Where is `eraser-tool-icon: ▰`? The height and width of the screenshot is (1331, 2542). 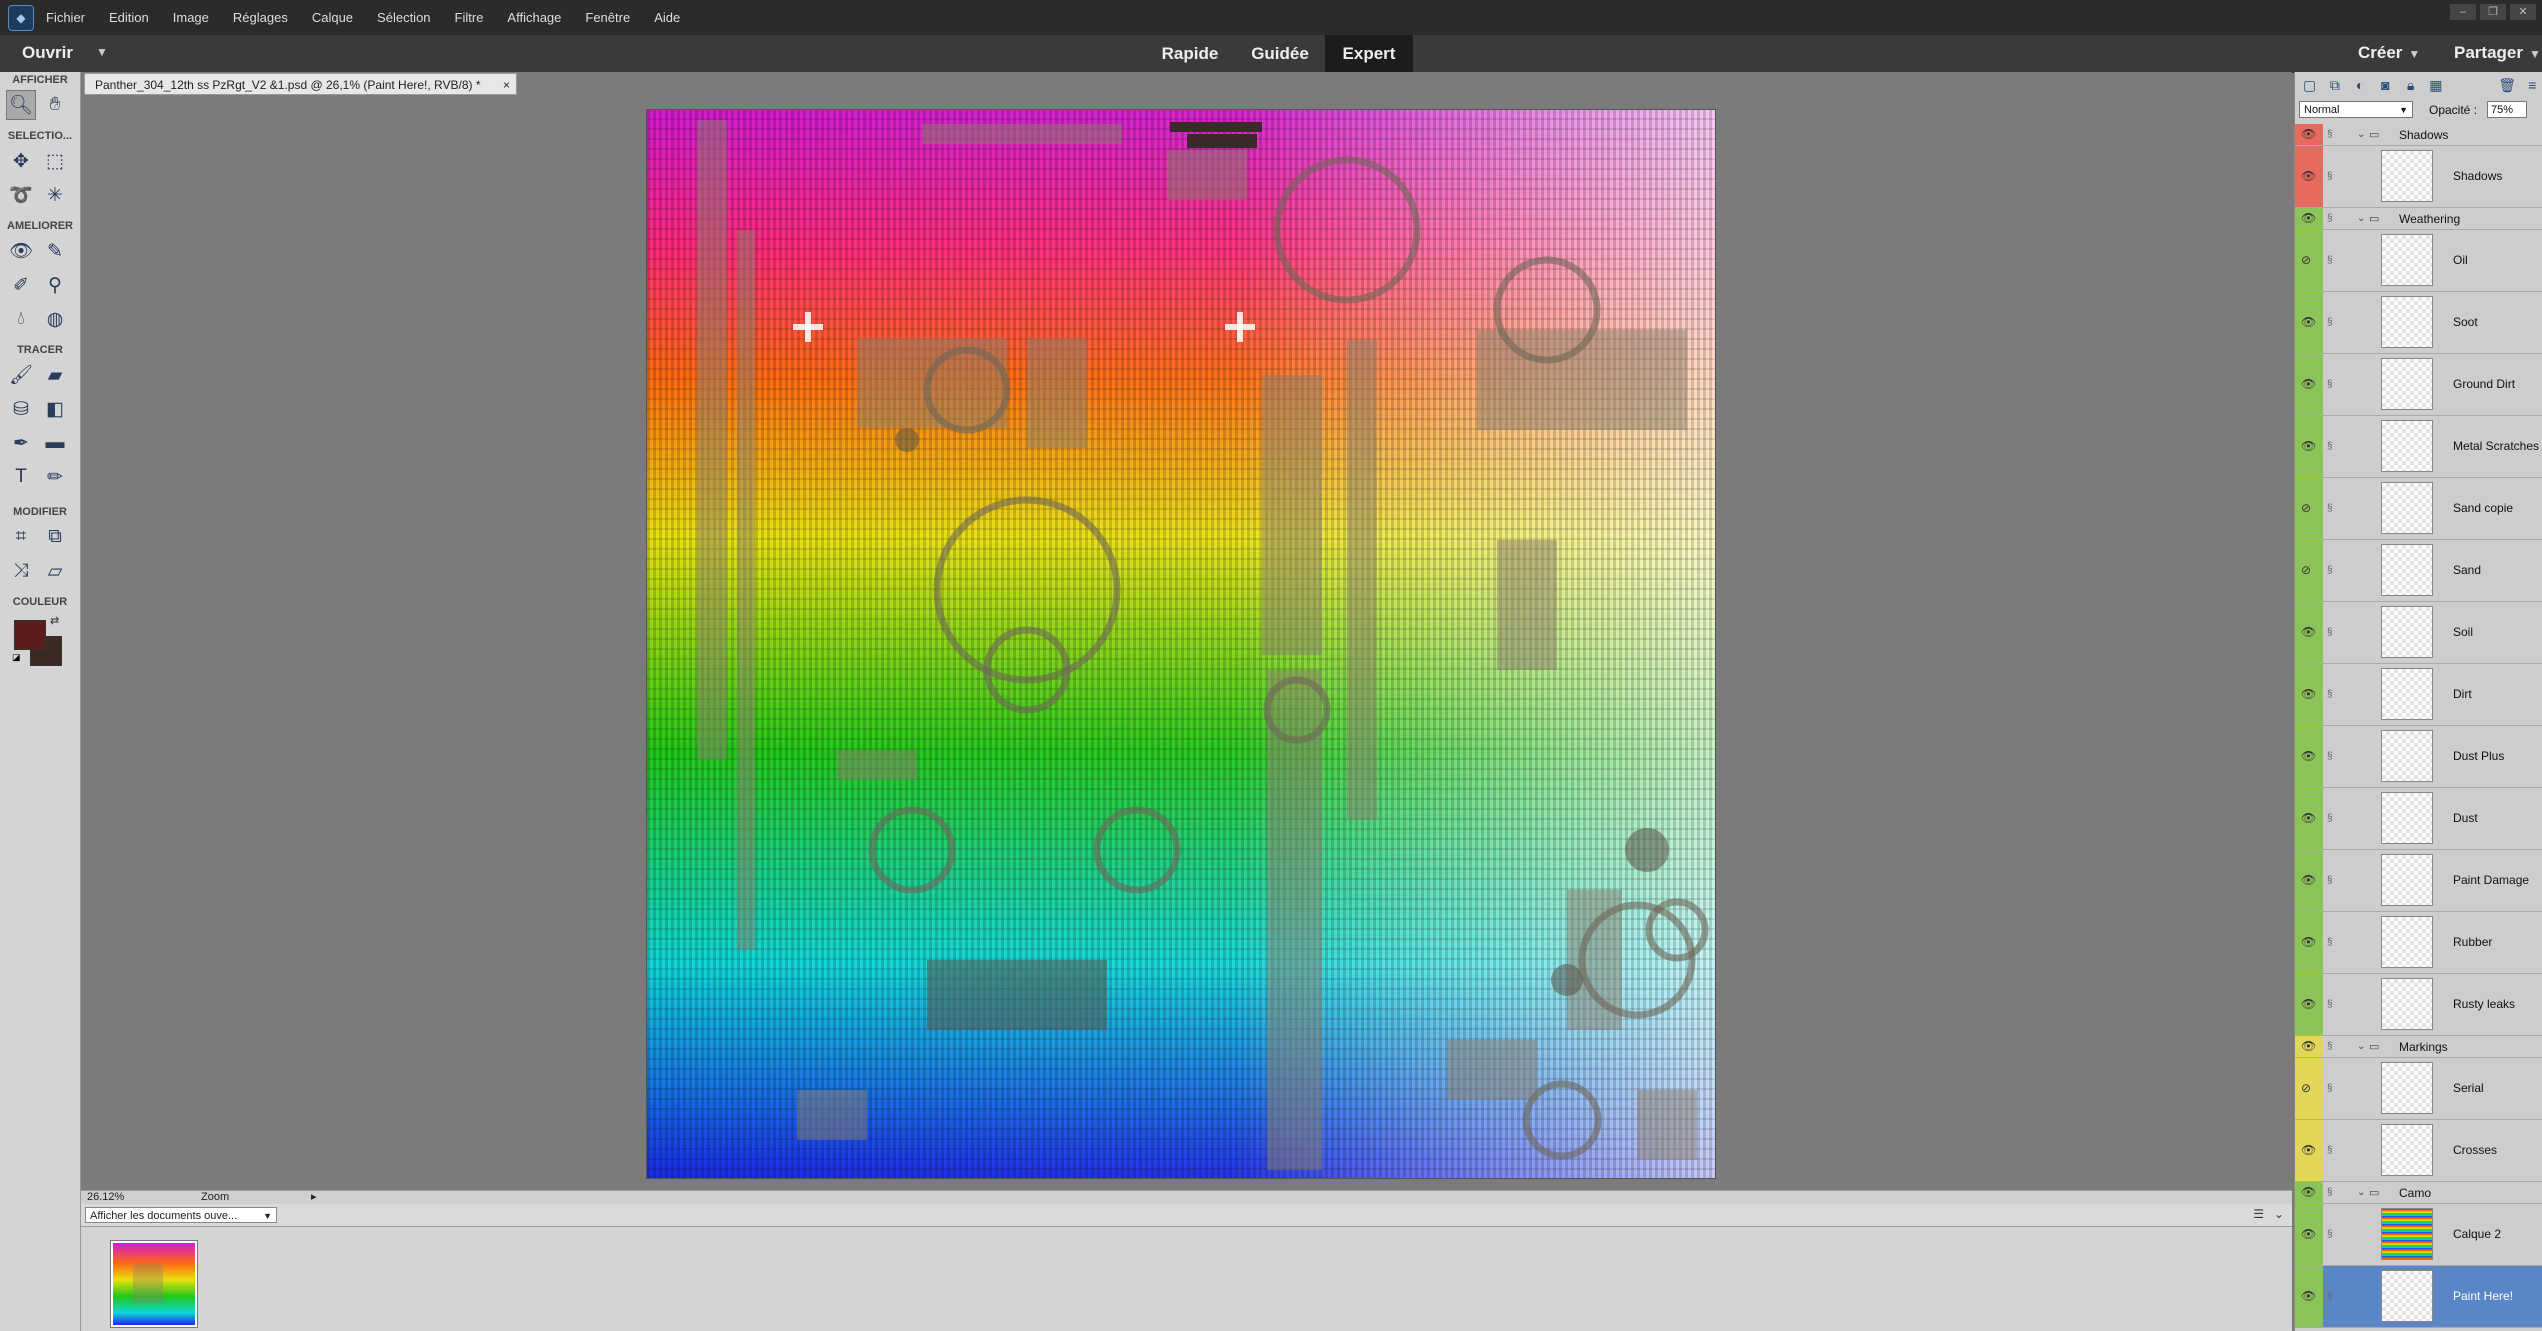 eraser-tool-icon: ▰ is located at coordinates (55, 375).